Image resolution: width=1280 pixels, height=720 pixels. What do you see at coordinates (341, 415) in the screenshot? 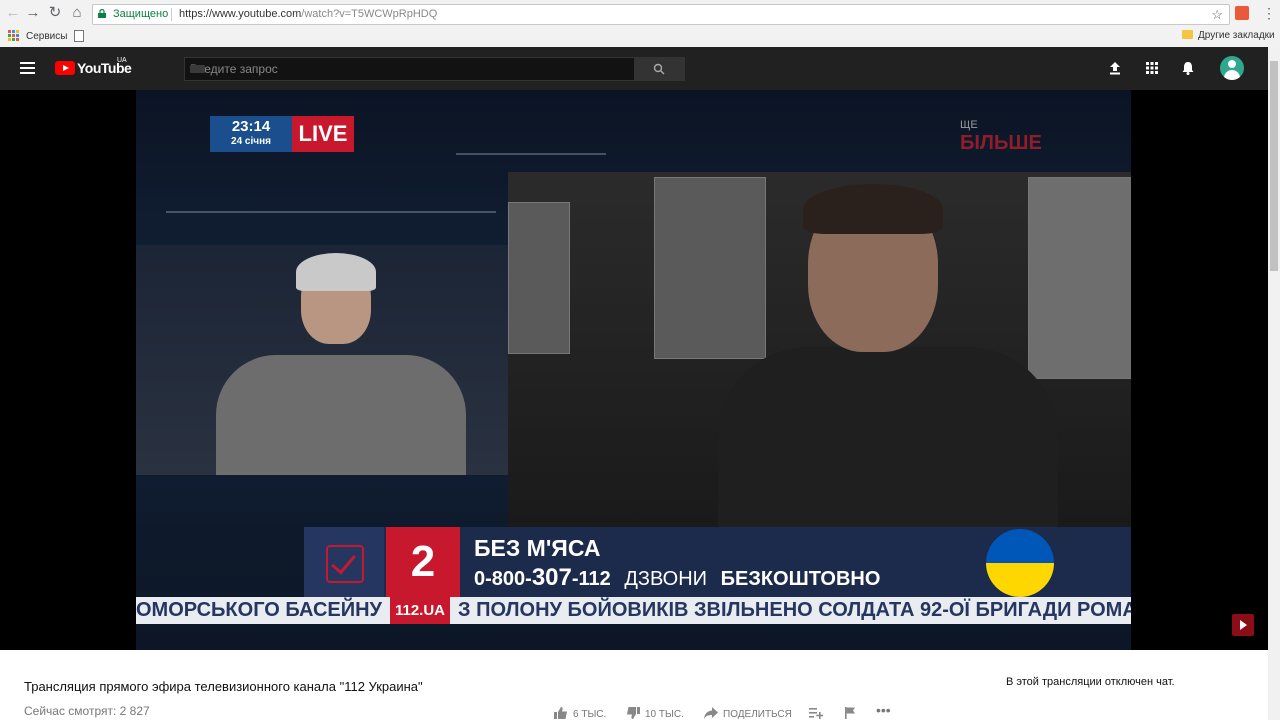
I see `guest-left-body` at bounding box center [341, 415].